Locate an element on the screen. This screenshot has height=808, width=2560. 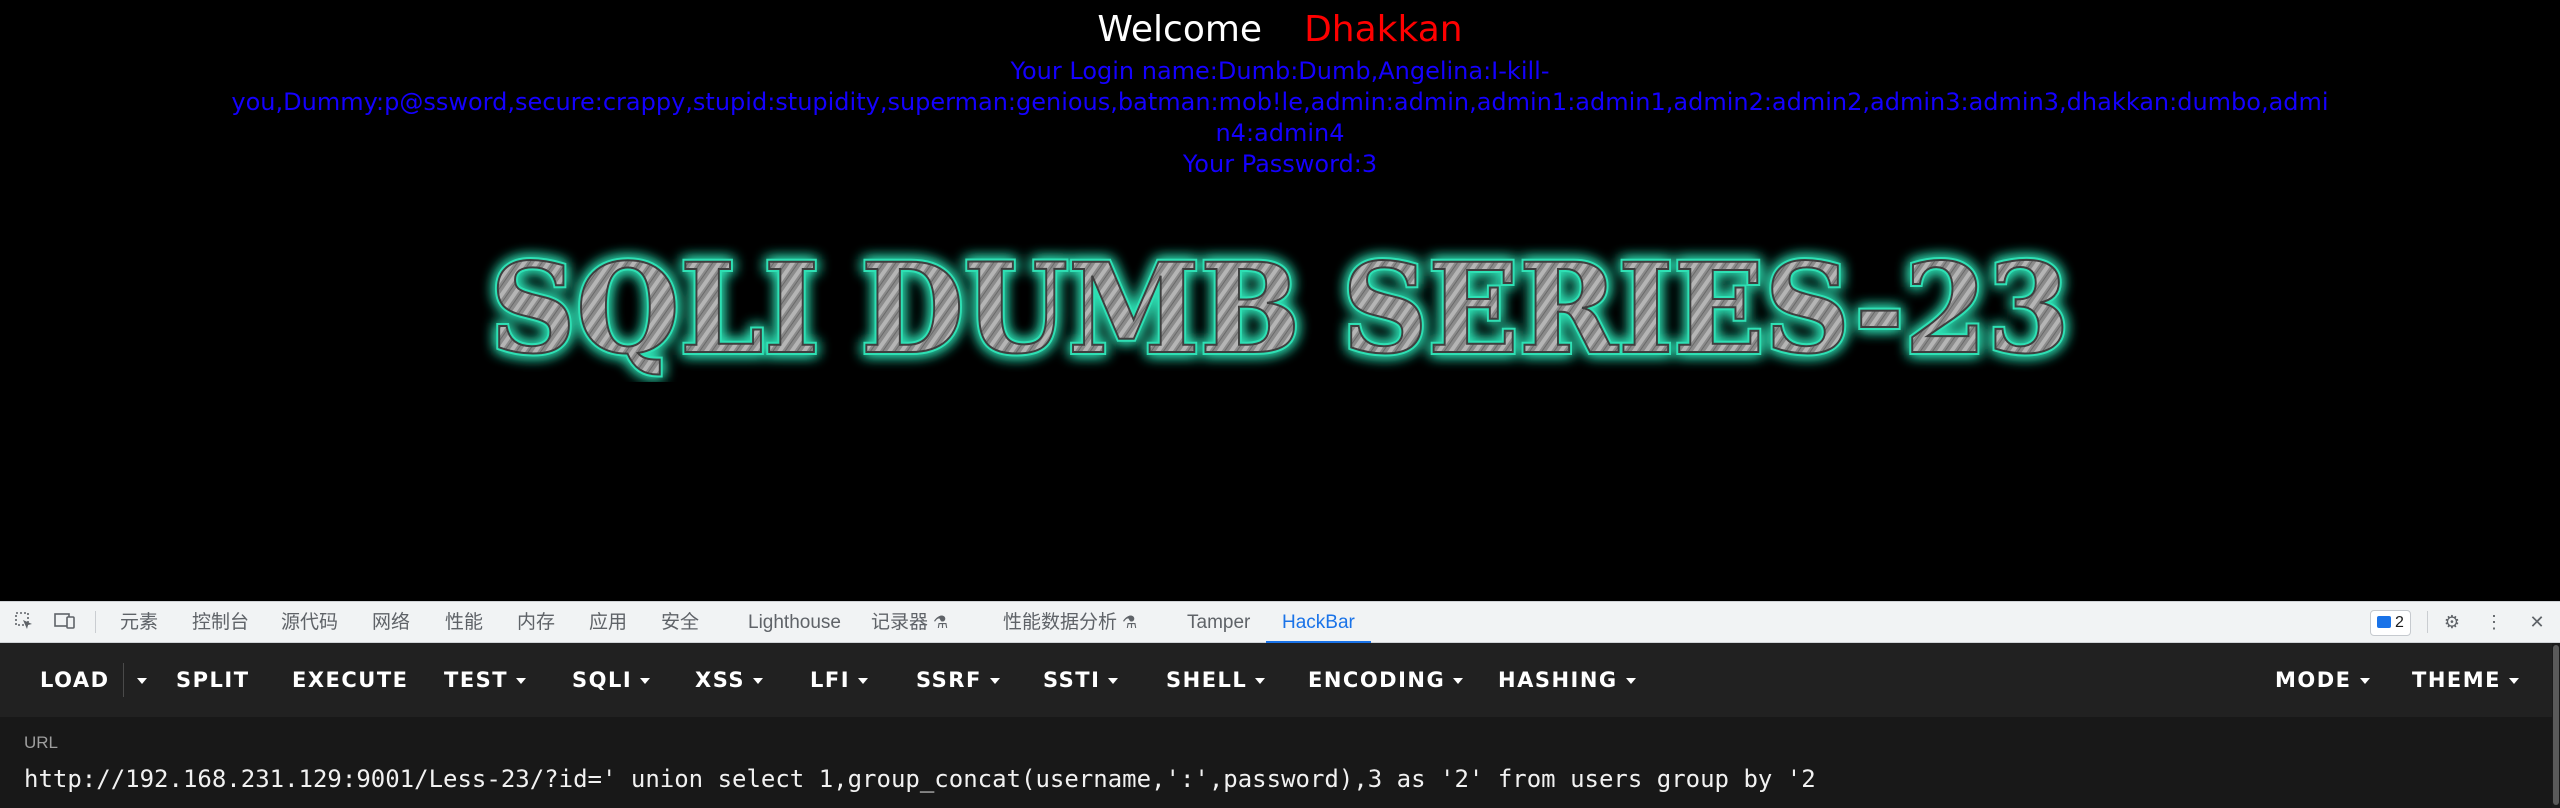
encoding-menu-label: ENCODING is located at coordinates (1377, 680).